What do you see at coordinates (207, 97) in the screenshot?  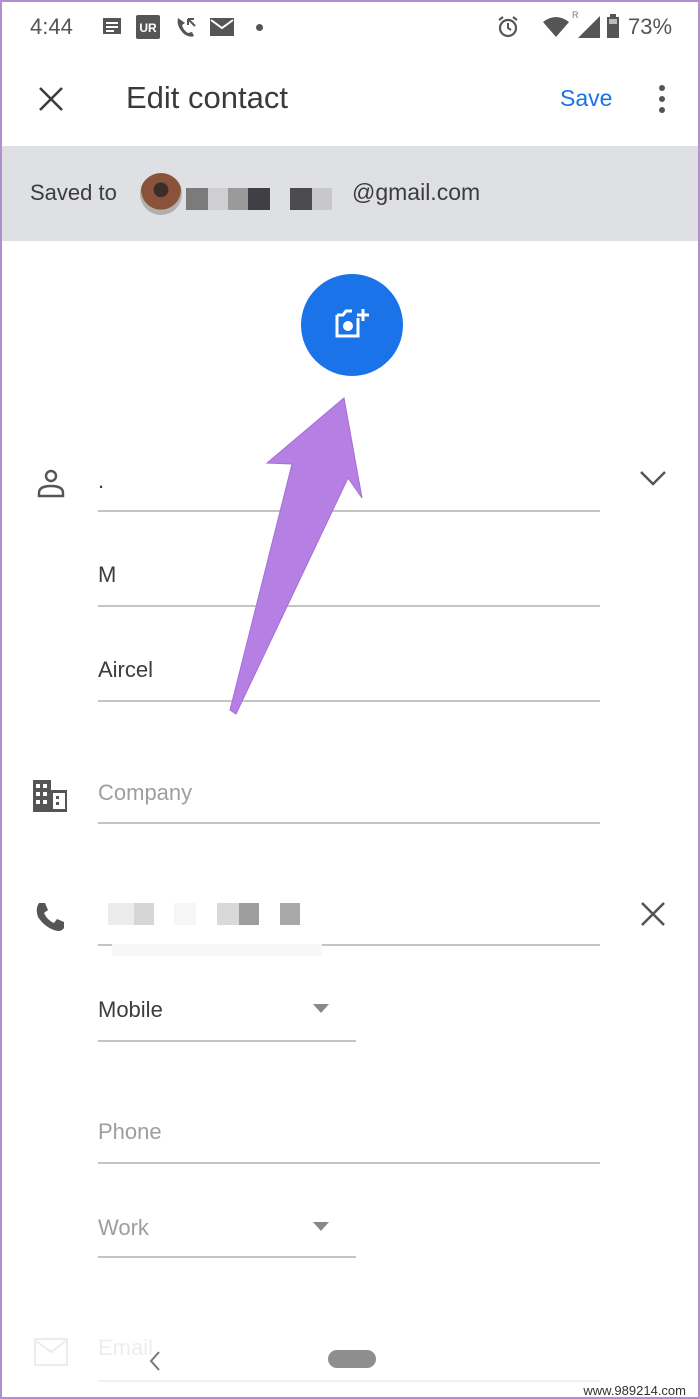 I see `page-title: Edit contact` at bounding box center [207, 97].